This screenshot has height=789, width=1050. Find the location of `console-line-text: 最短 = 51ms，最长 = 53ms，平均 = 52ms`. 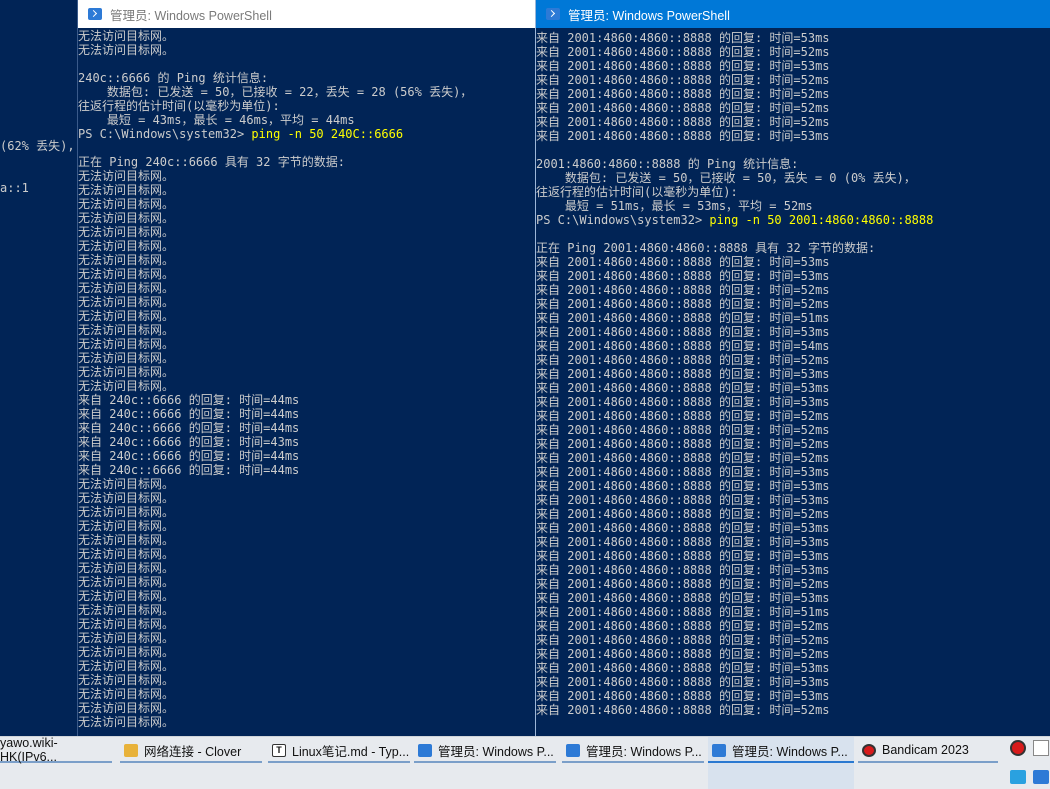

console-line-text: 最短 = 51ms，最长 = 53ms，平均 = 52ms is located at coordinates (674, 206).